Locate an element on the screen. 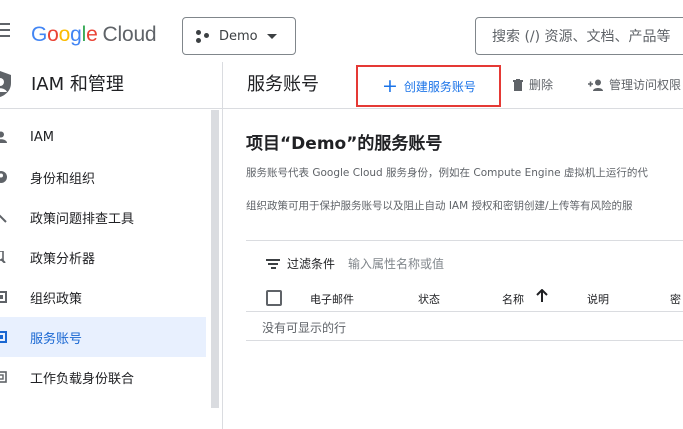 The width and height of the screenshot is (683, 429). shield-icon is located at coordinates (5, 84).